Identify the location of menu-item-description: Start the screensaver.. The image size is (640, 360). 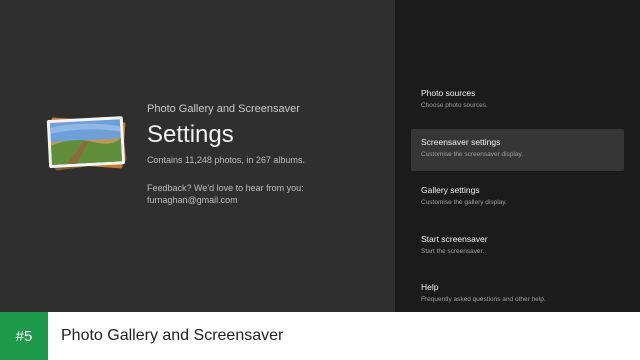
(453, 251).